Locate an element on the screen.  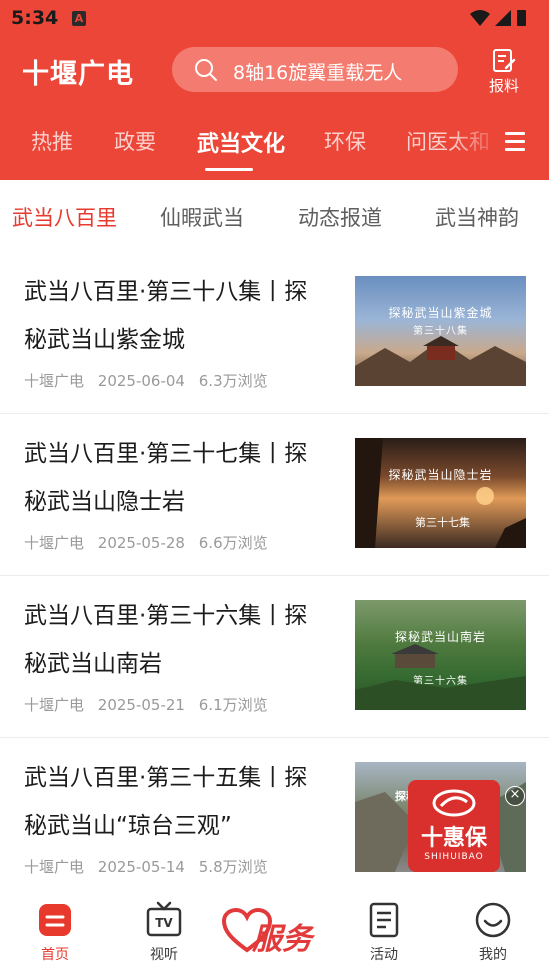
tab-wudang-culture: 武当文化 is located at coordinates (241, 142).